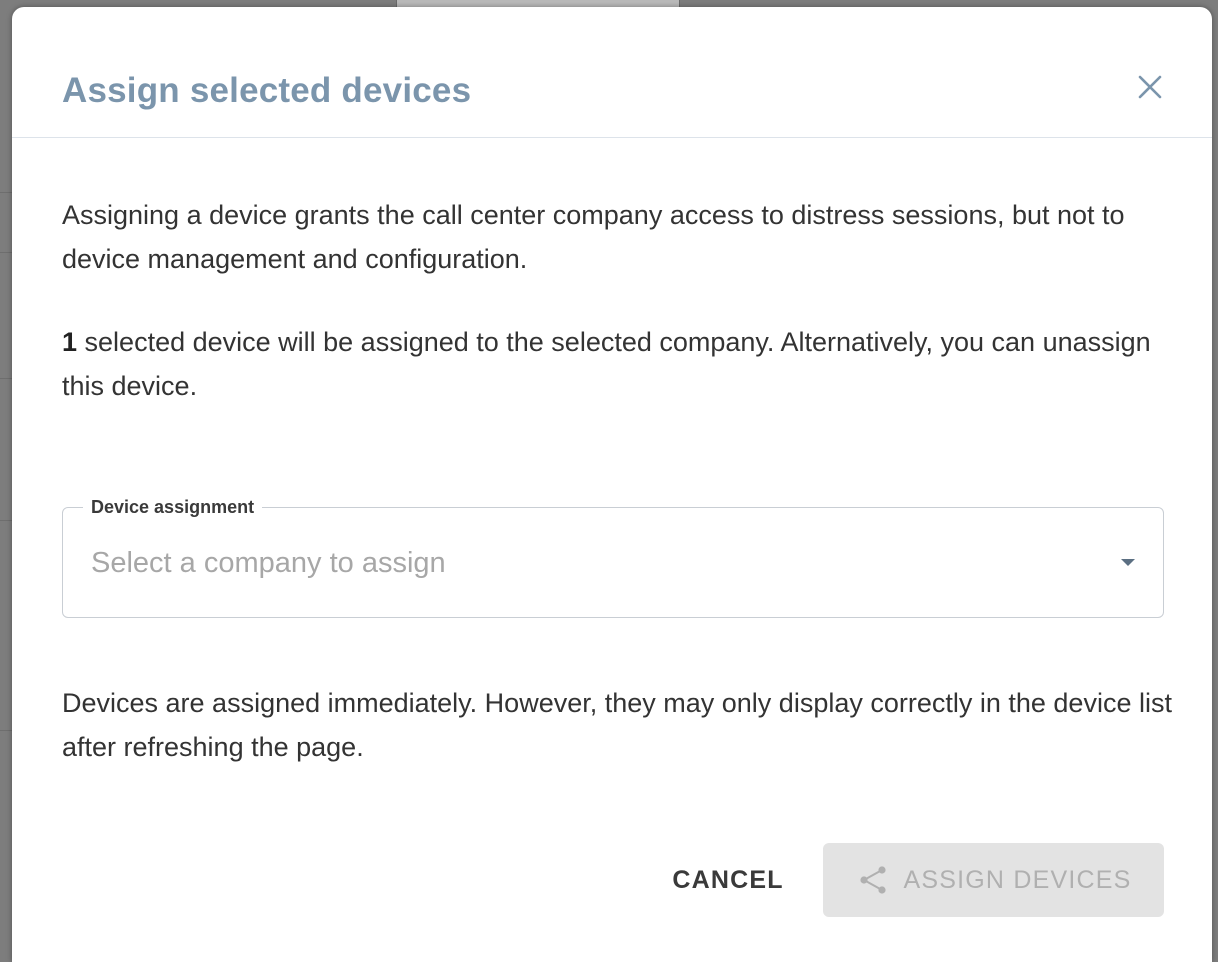 Image resolution: width=1218 pixels, height=962 pixels. Describe the element at coordinates (268, 563) in the screenshot. I see `device-assignment-placeholder: Select a company to assign` at that location.